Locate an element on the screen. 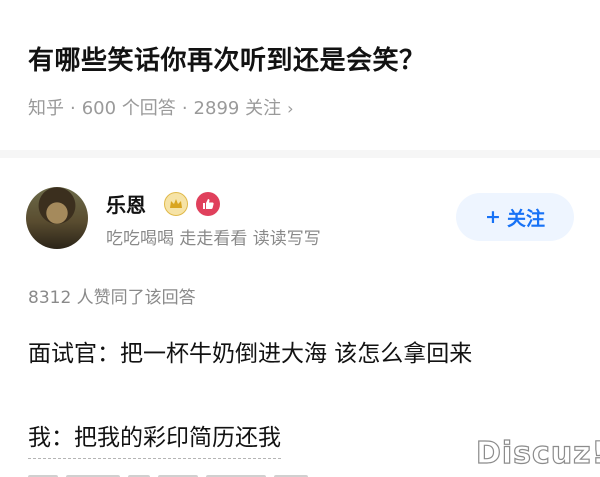  follow-button: + 关注 is located at coordinates (515, 217).